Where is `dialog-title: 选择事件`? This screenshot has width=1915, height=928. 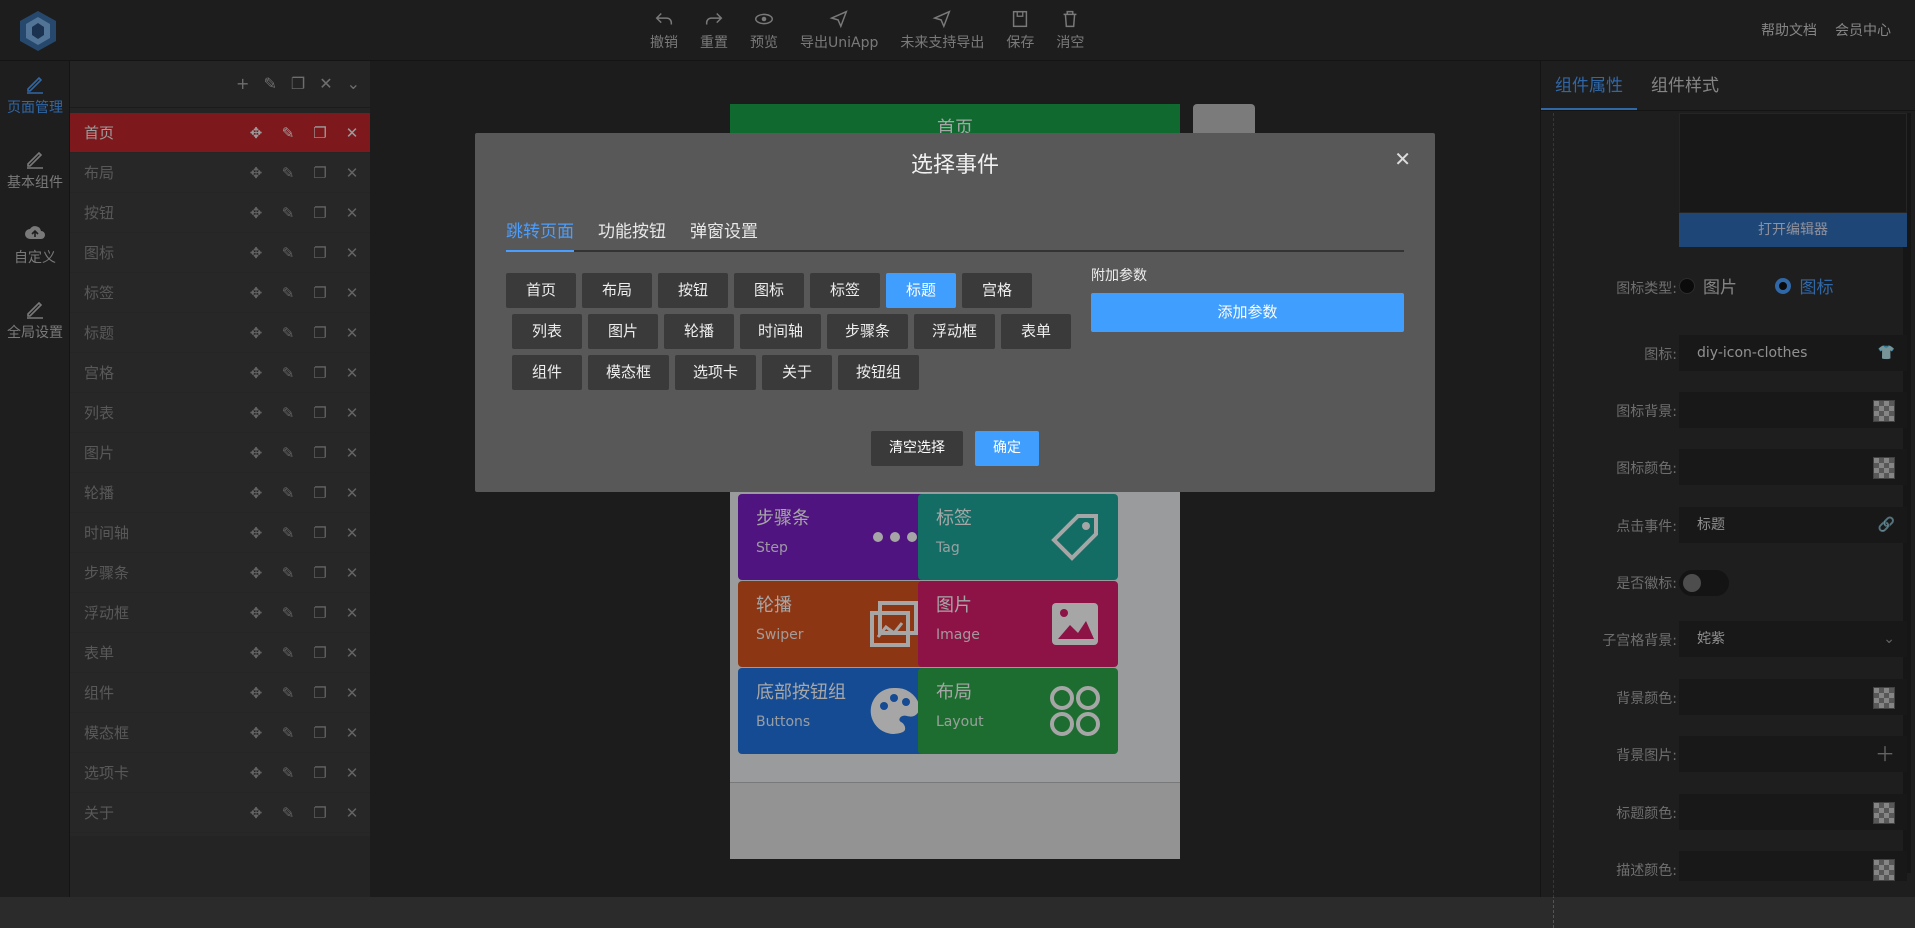 dialog-title: 选择事件 is located at coordinates (954, 165).